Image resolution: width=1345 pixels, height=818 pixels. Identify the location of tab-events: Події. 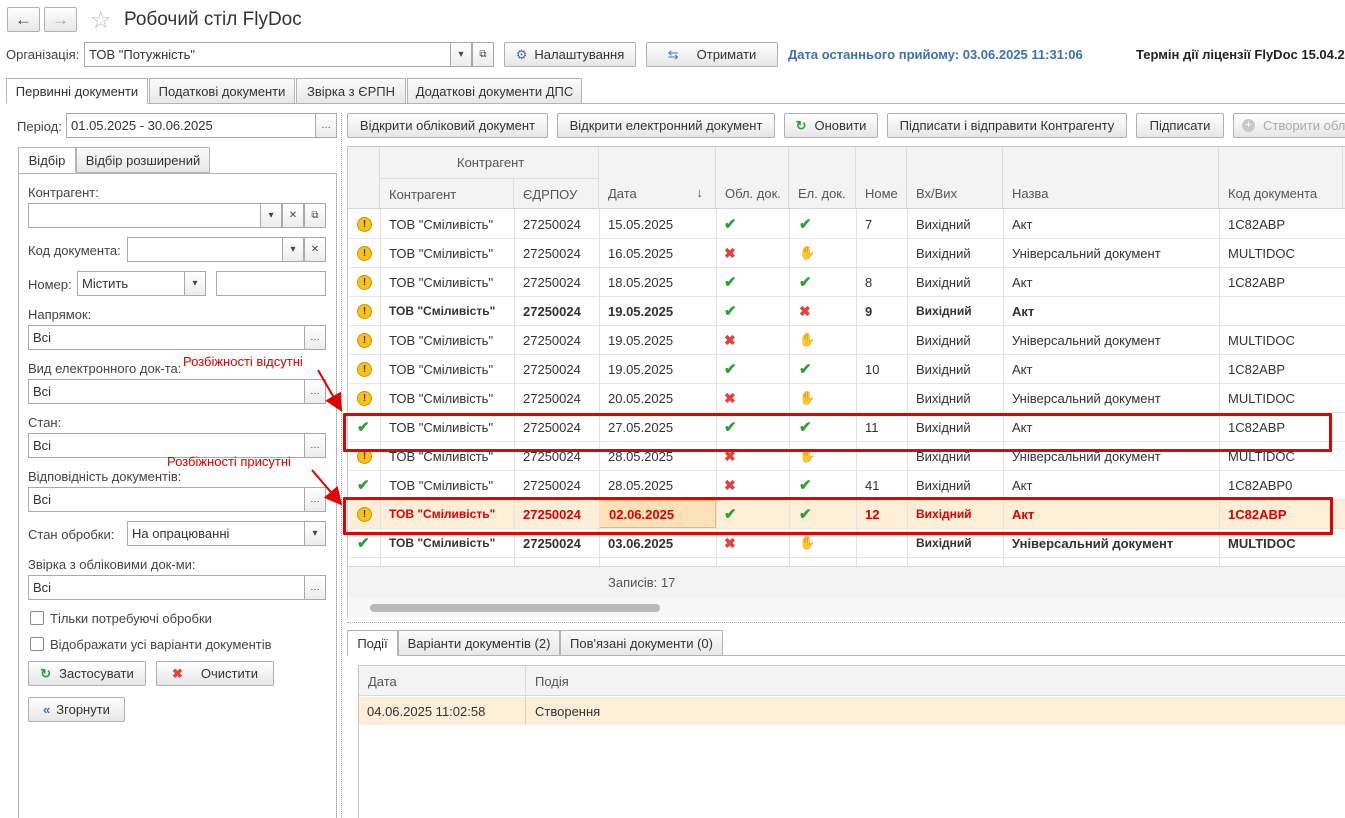
(372, 643).